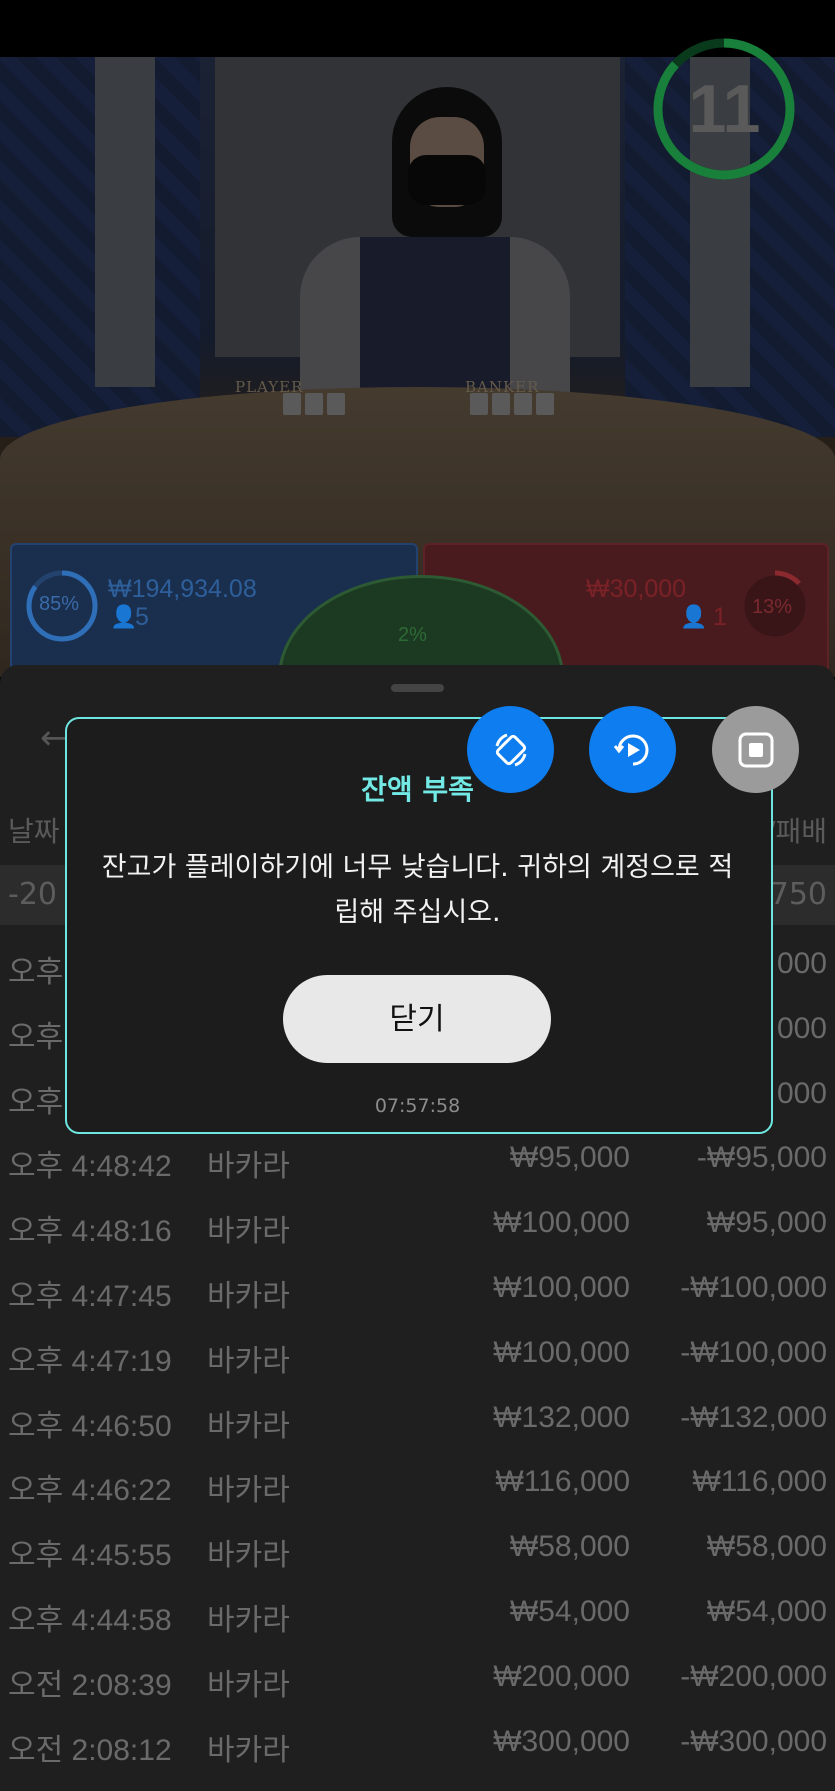  Describe the element at coordinates (59, 604) in the screenshot. I see `player-percent: 85%` at that location.